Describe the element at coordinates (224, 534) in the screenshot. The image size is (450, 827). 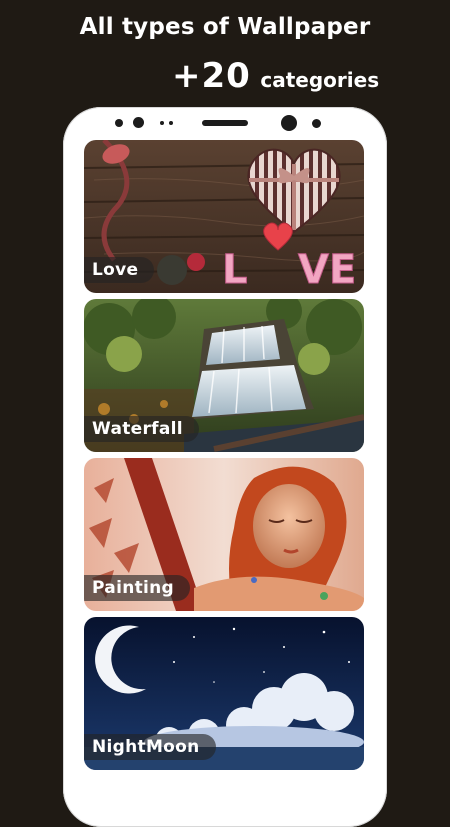
I see `category-card-painting: Painting` at that location.